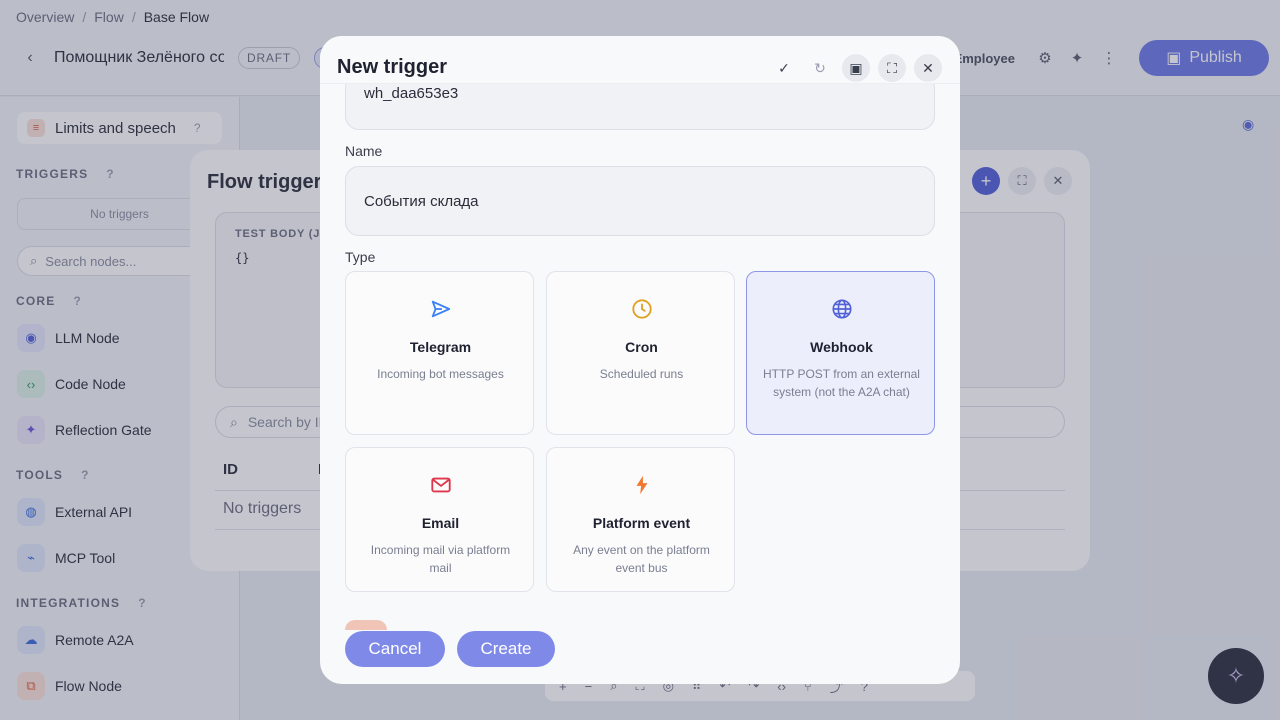 This screenshot has height=720, width=1280. Describe the element at coordinates (440, 523) in the screenshot. I see `type-title: Email` at that location.